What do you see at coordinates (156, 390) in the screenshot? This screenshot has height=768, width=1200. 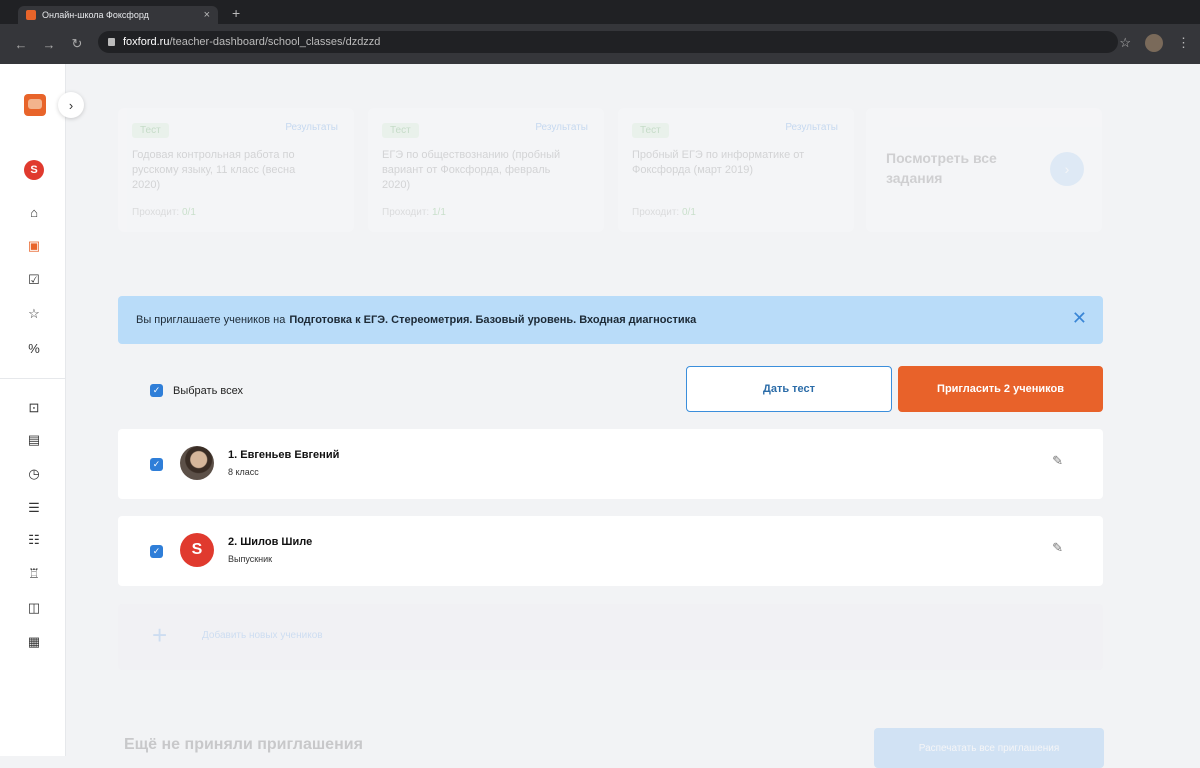 I see `select-all-checkbox: ✓` at bounding box center [156, 390].